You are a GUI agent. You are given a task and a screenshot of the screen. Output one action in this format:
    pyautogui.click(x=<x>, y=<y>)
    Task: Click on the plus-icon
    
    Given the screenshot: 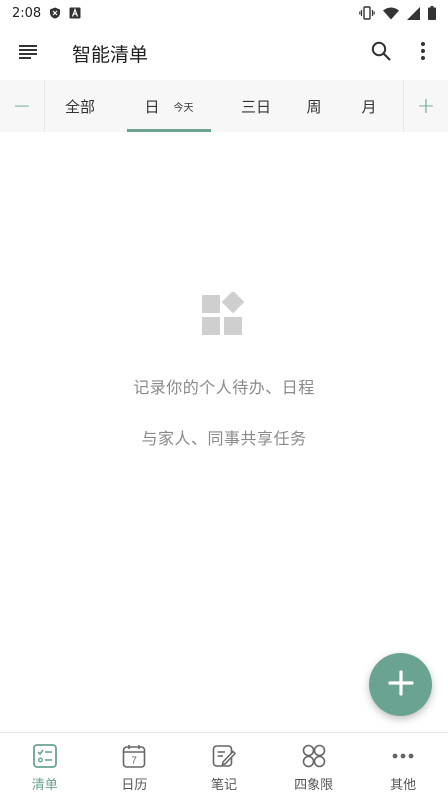 What is the action you would take?
    pyautogui.click(x=400, y=684)
    